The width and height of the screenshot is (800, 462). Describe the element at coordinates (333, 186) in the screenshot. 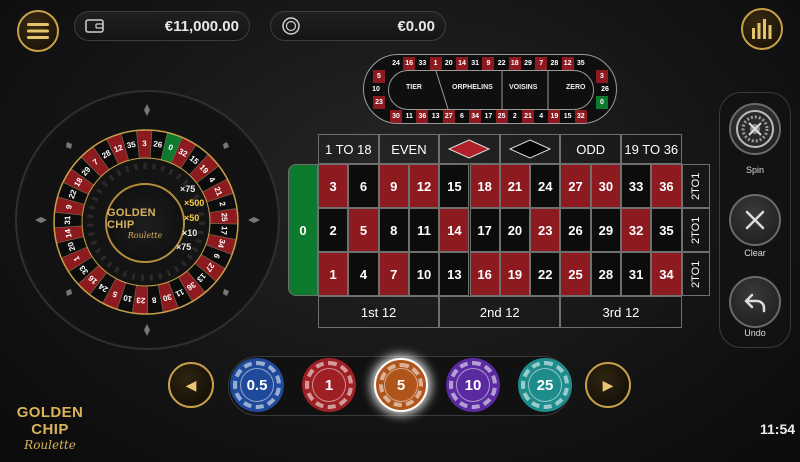

I see `number-cell-3: 3` at that location.